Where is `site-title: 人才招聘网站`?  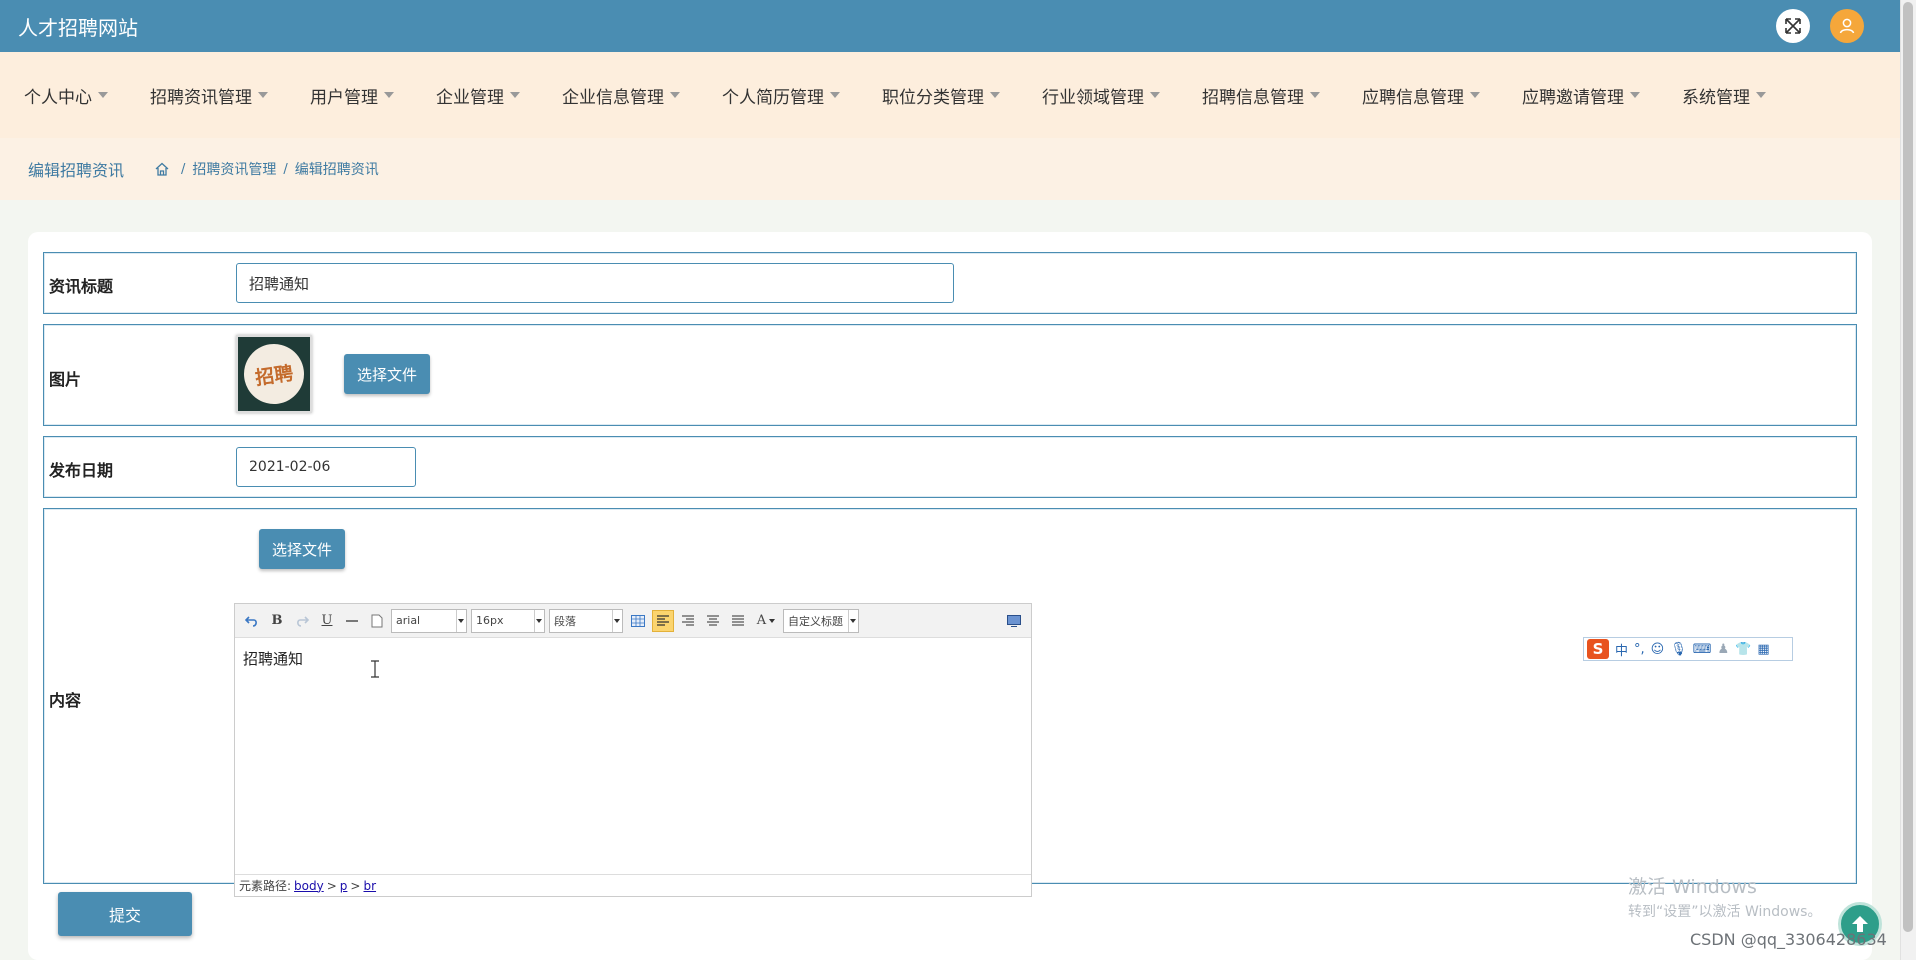 site-title: 人才招聘网站 is located at coordinates (78, 27).